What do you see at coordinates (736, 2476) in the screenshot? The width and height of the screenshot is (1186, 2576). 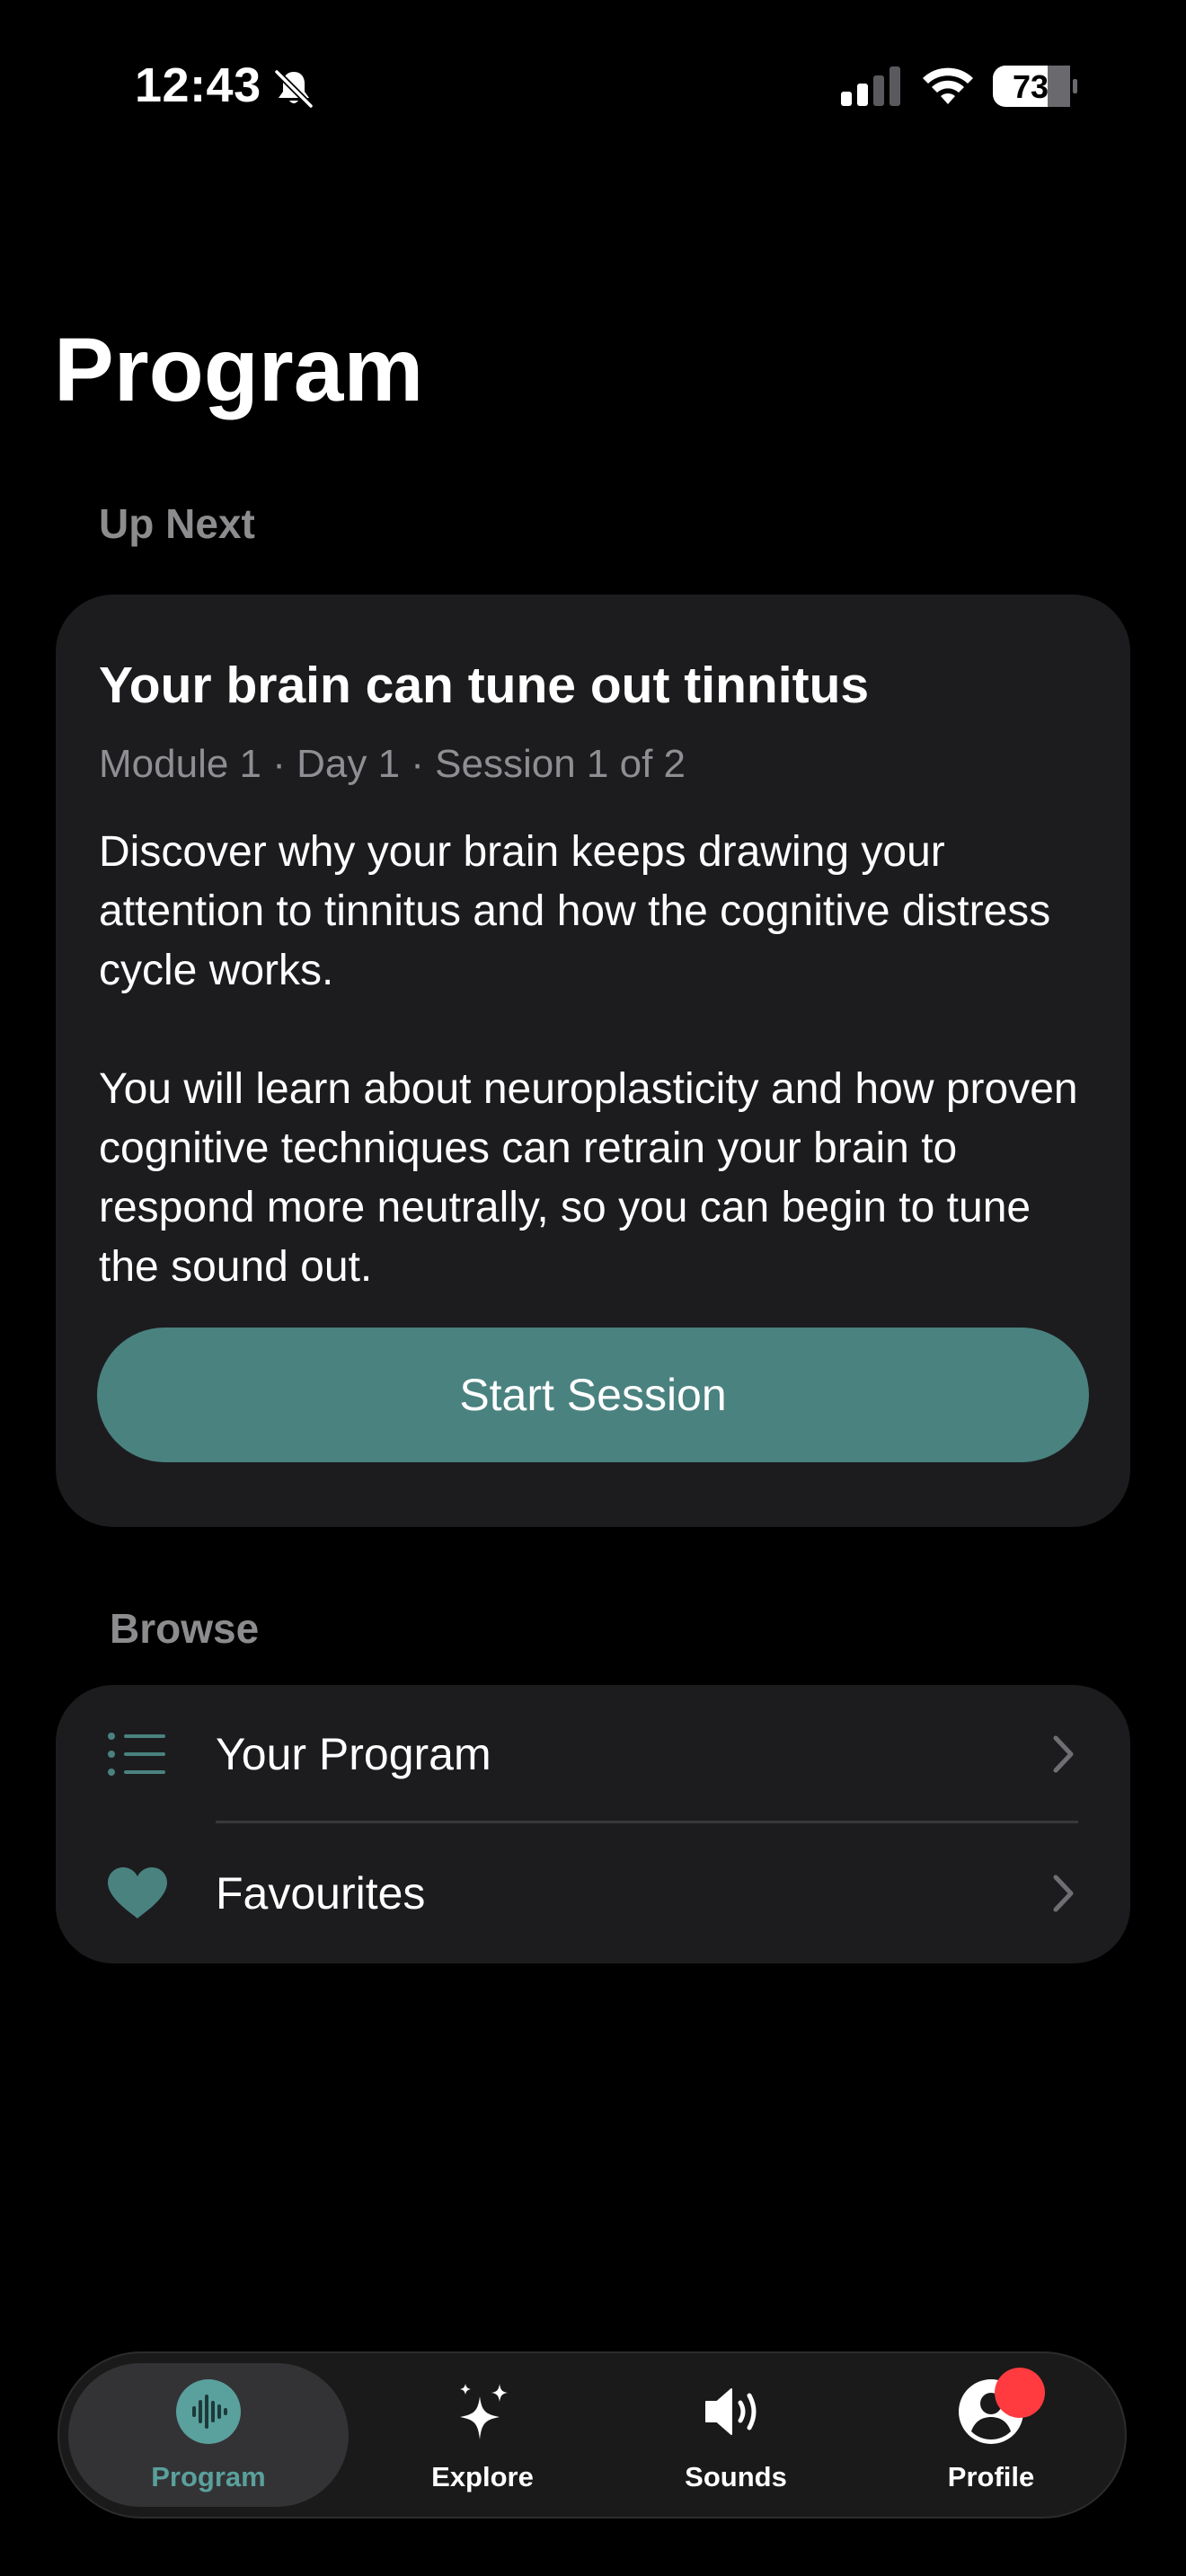 I see `tab-label: Sounds` at bounding box center [736, 2476].